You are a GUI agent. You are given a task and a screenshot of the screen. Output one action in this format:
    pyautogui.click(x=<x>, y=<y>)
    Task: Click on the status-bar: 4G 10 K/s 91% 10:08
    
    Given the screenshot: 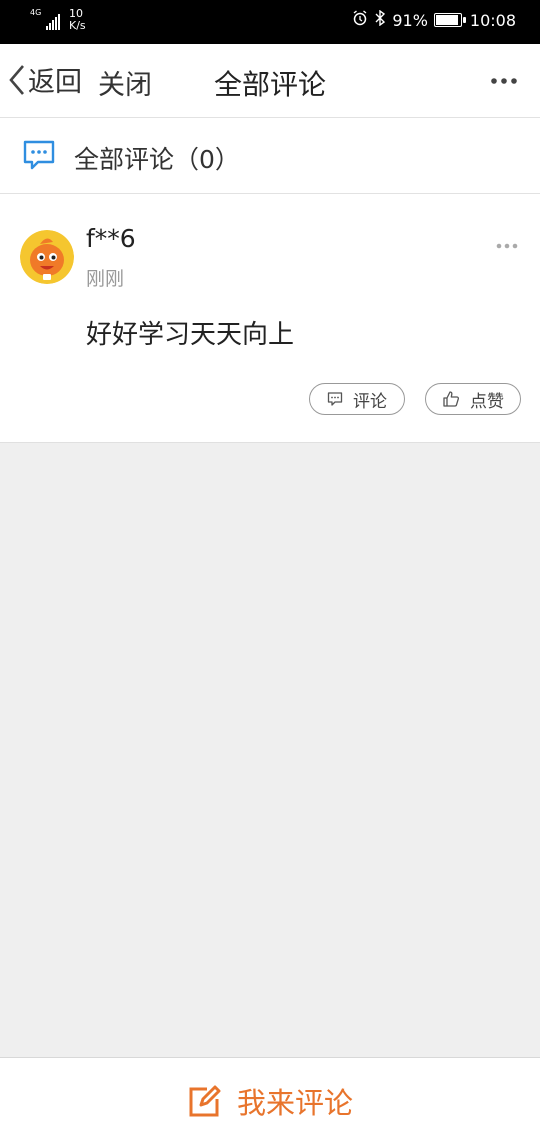 What is the action you would take?
    pyautogui.click(x=270, y=22)
    